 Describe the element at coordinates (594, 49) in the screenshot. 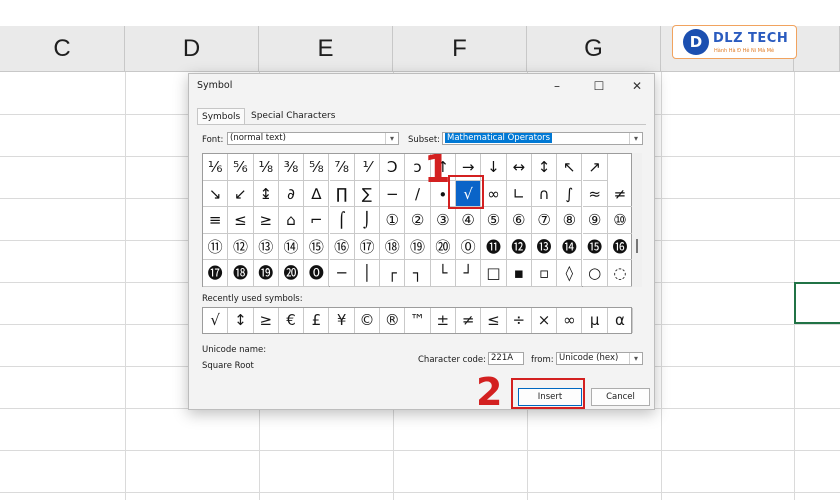

I see `column-header-g: G` at that location.